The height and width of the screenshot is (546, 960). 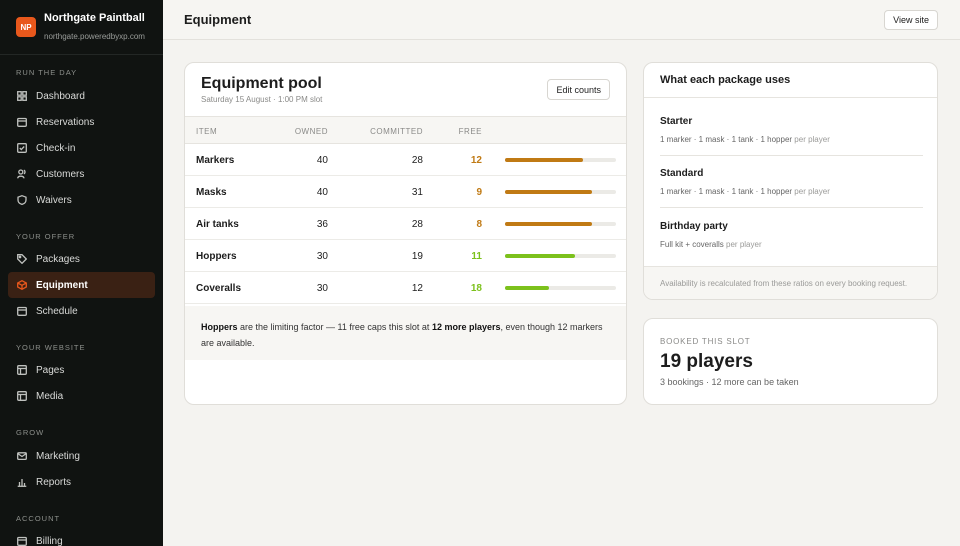 What do you see at coordinates (322, 224) in the screenshot?
I see `owned-count: 36` at bounding box center [322, 224].